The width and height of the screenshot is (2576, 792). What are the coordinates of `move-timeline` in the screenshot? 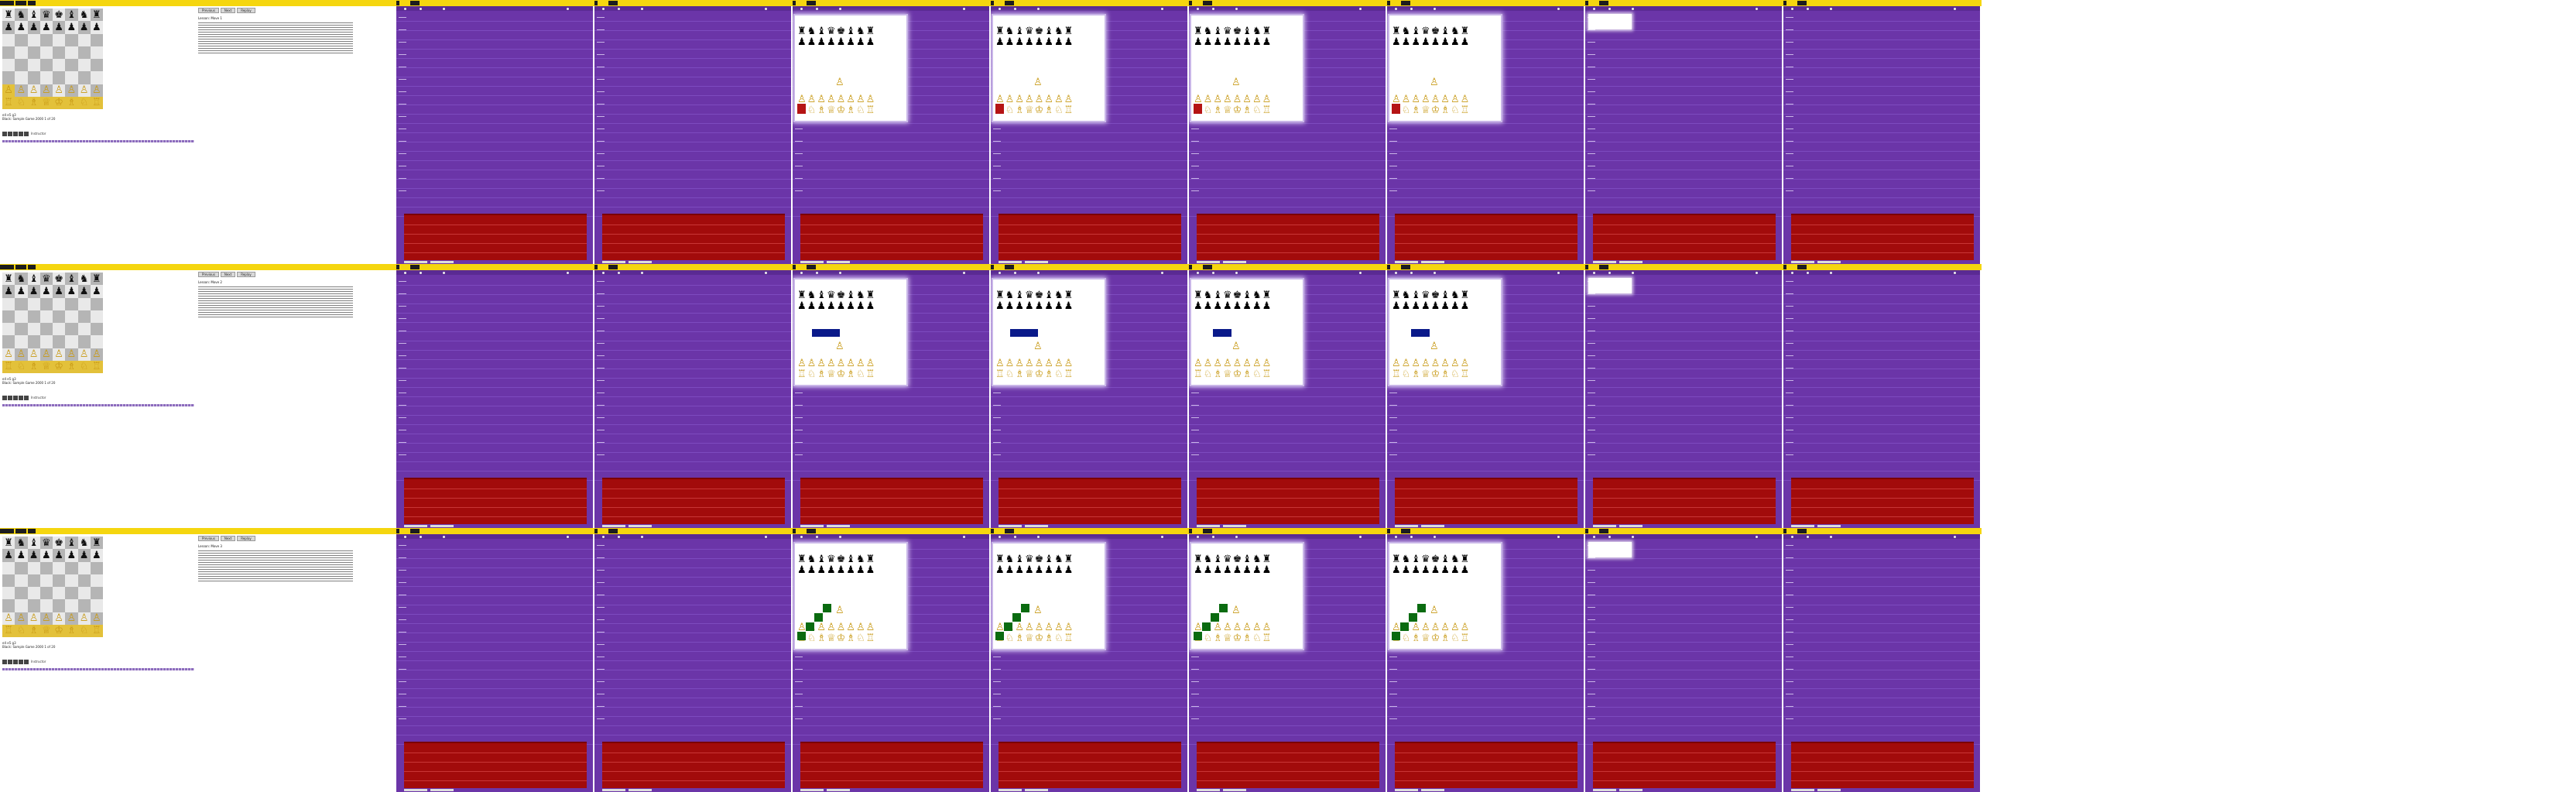 It's located at (98, 141).